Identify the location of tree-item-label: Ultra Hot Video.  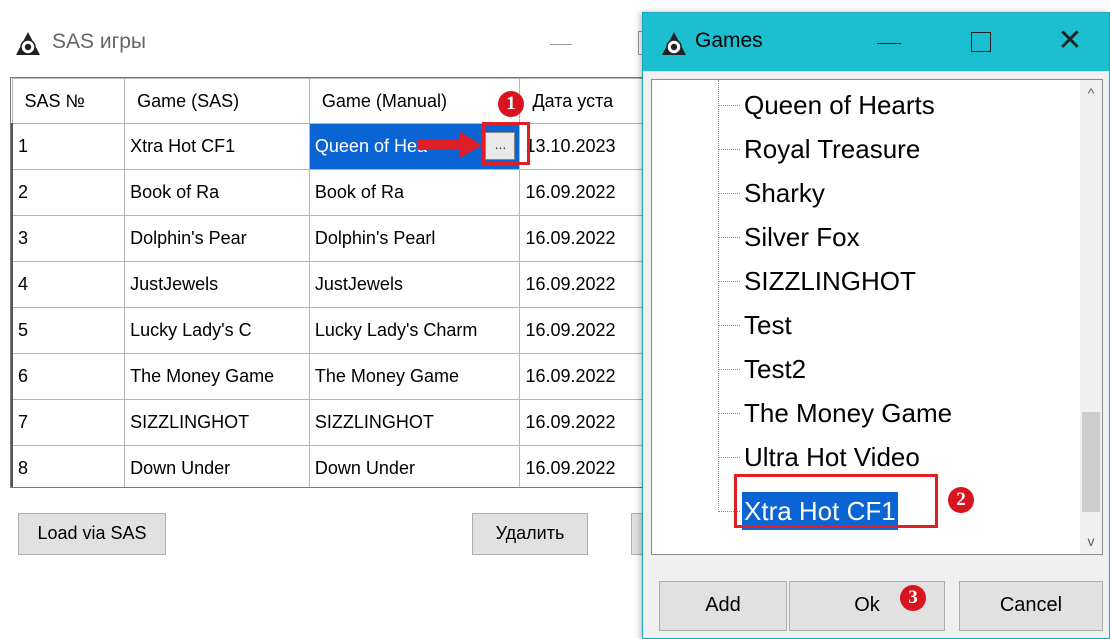
(832, 457).